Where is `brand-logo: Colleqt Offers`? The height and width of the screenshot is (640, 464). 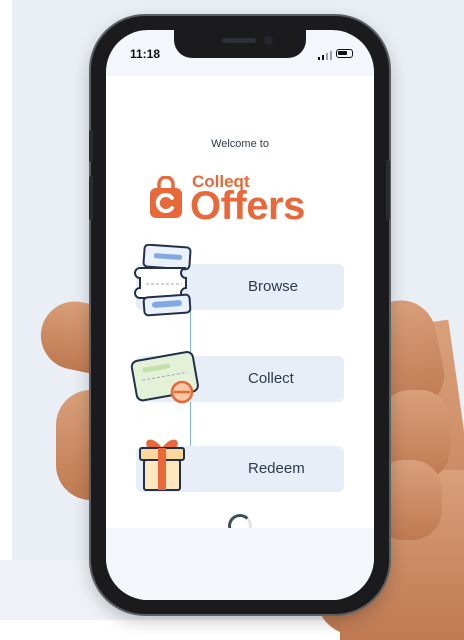
brand-logo: Colleqt Offers is located at coordinates (248, 203).